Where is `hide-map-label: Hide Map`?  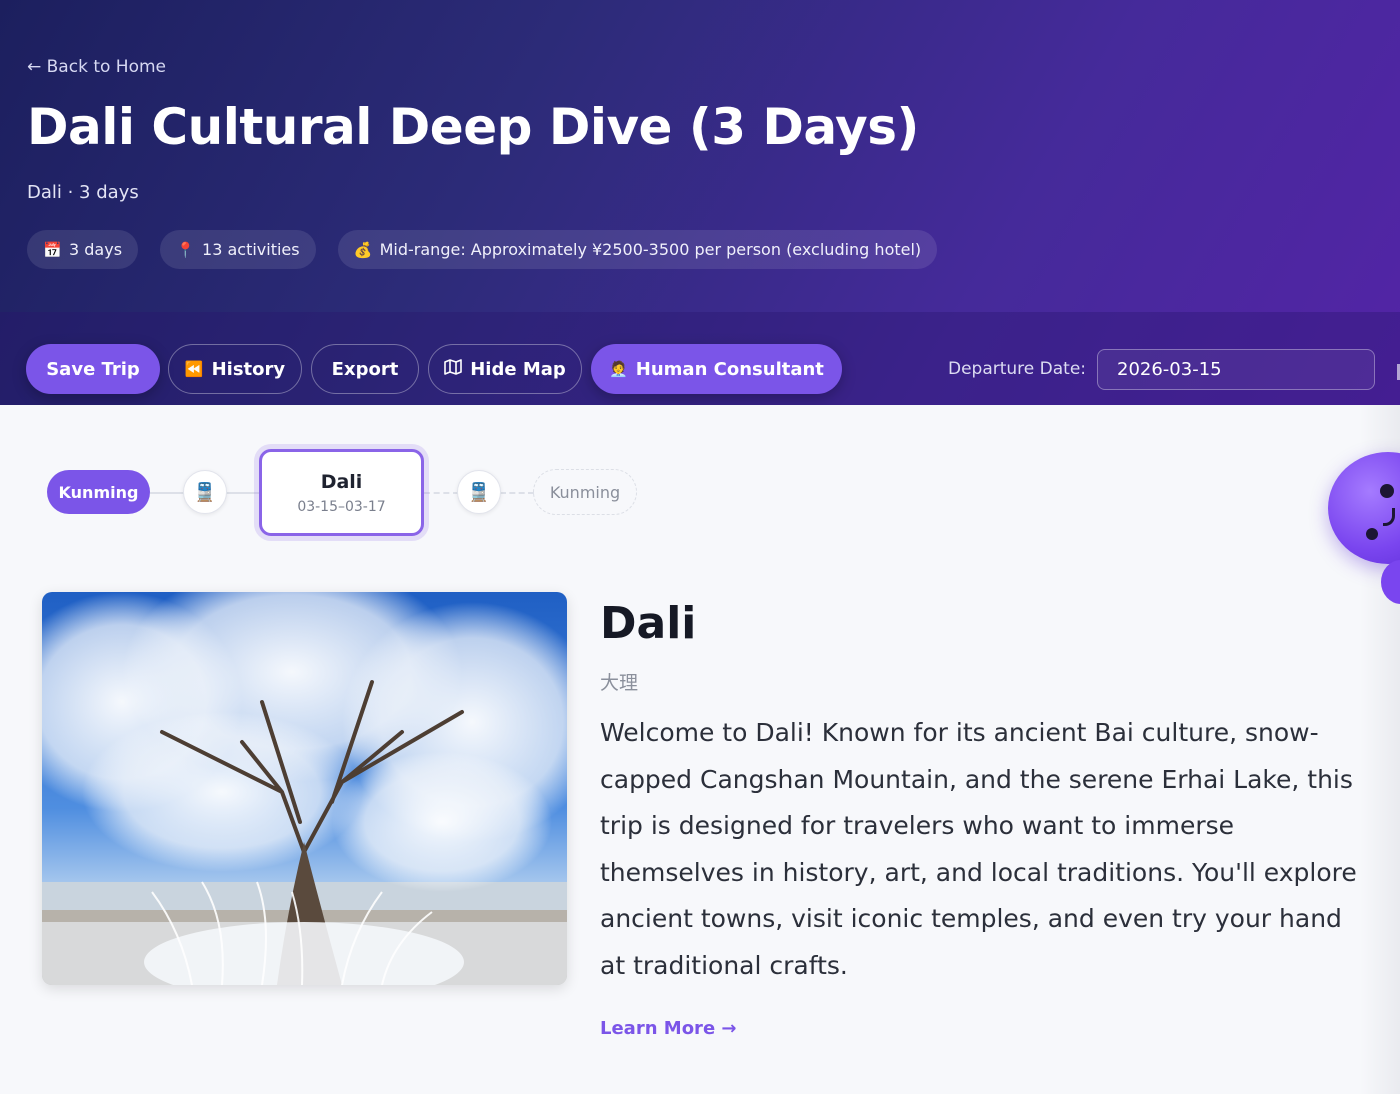 hide-map-label: Hide Map is located at coordinates (518, 369).